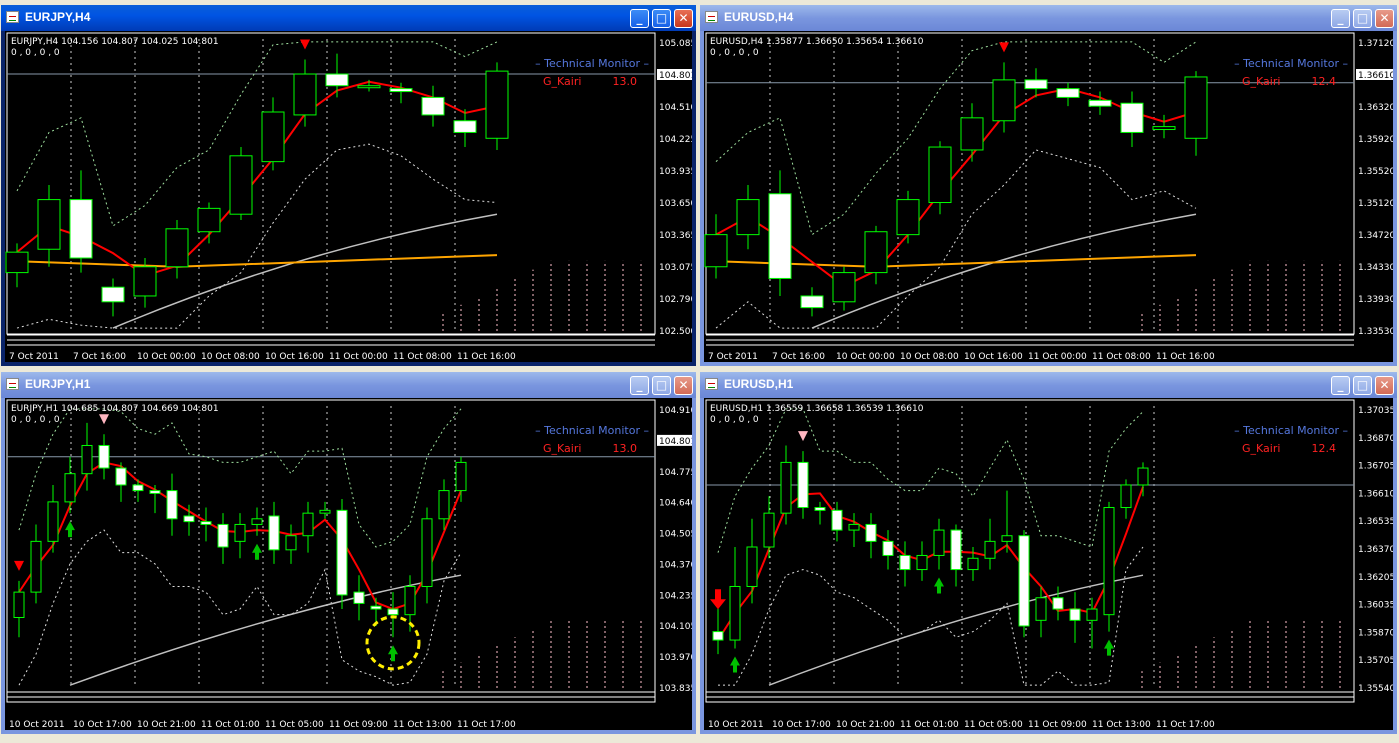 Image resolution: width=1399 pixels, height=743 pixels. What do you see at coordinates (102, 725) in the screenshot?
I see `time-axis-label: 10 Oct 17:00` at bounding box center [102, 725].